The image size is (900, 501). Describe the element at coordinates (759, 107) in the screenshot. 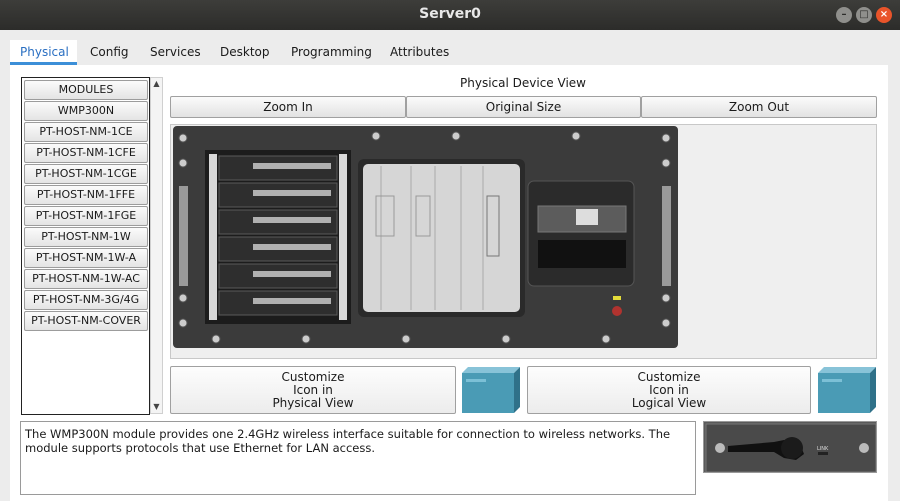

I see `zoom-out-button: Zoom Out` at that location.